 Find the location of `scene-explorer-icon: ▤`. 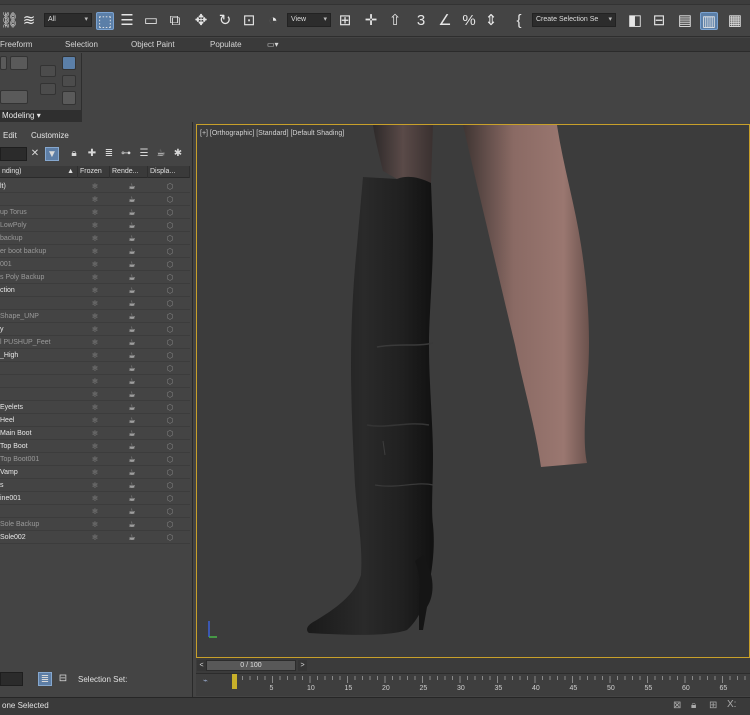

scene-explorer-icon: ▤ is located at coordinates (685, 21).